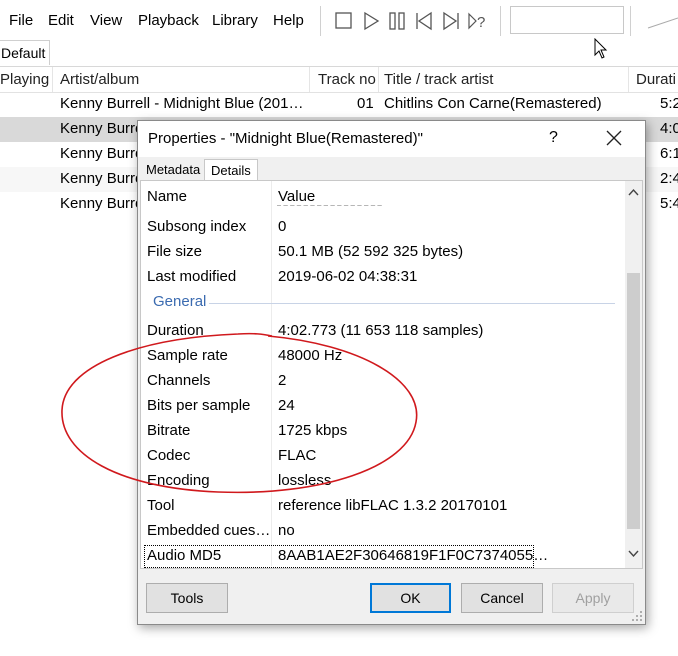 The image size is (678, 656). Describe the element at coordinates (633, 553) in the screenshot. I see `scroll-down-icon` at that location.